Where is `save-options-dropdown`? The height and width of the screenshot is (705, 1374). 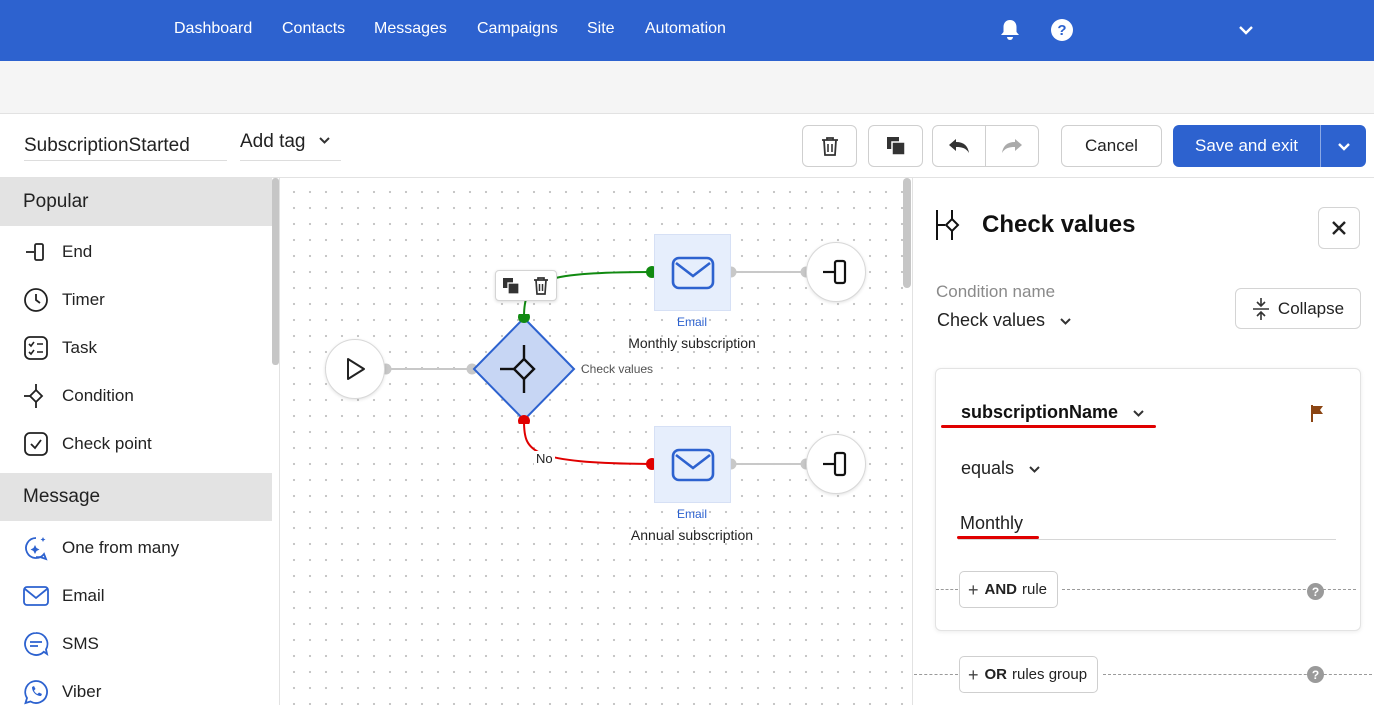
save-options-dropdown is located at coordinates (1343, 146).